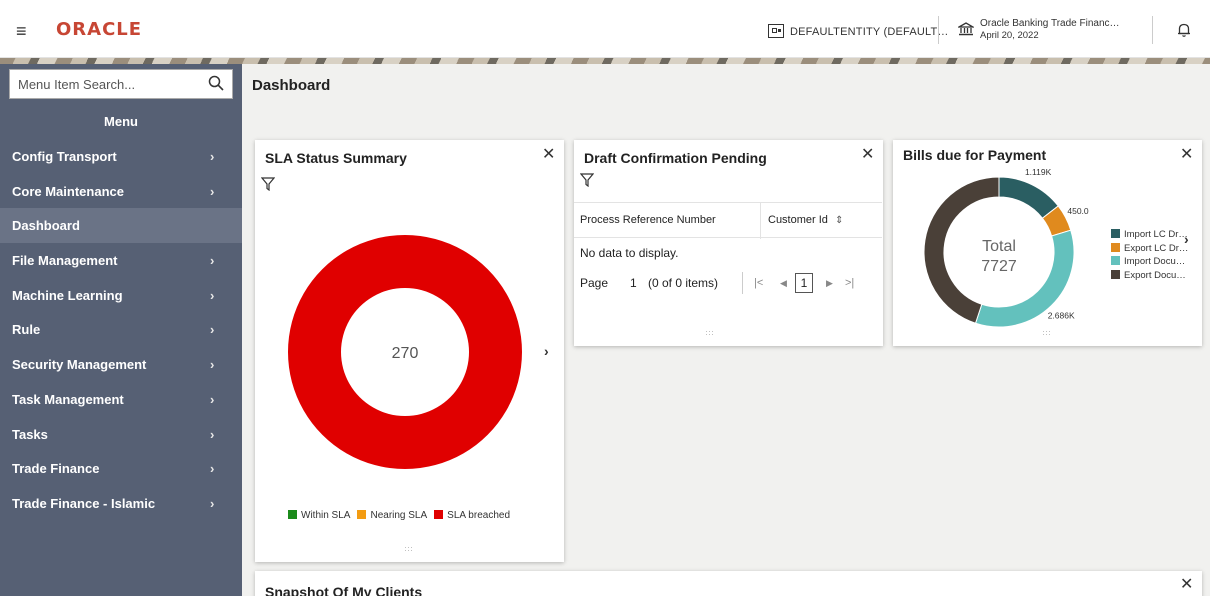 The image size is (1210, 596). Describe the element at coordinates (587, 180) in the screenshot. I see `filter-icon` at that location.